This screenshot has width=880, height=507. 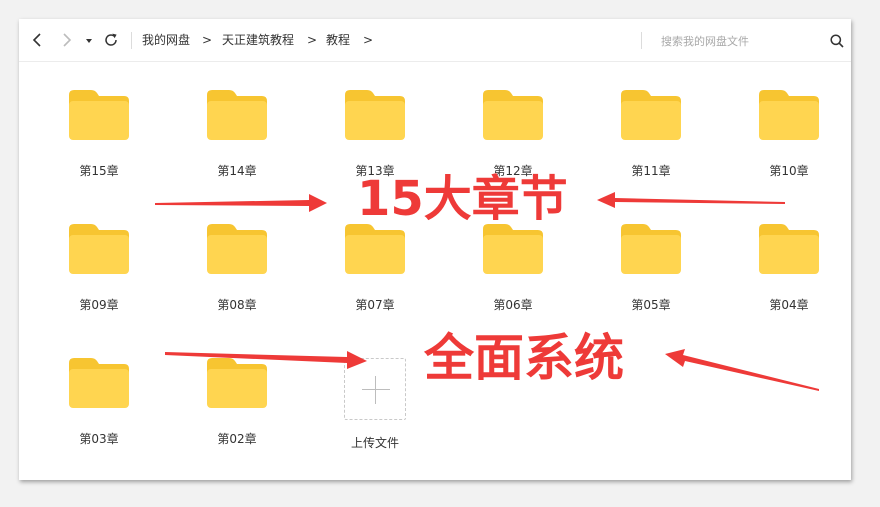 I want to click on arrow-left-upper, so click(x=691, y=200).